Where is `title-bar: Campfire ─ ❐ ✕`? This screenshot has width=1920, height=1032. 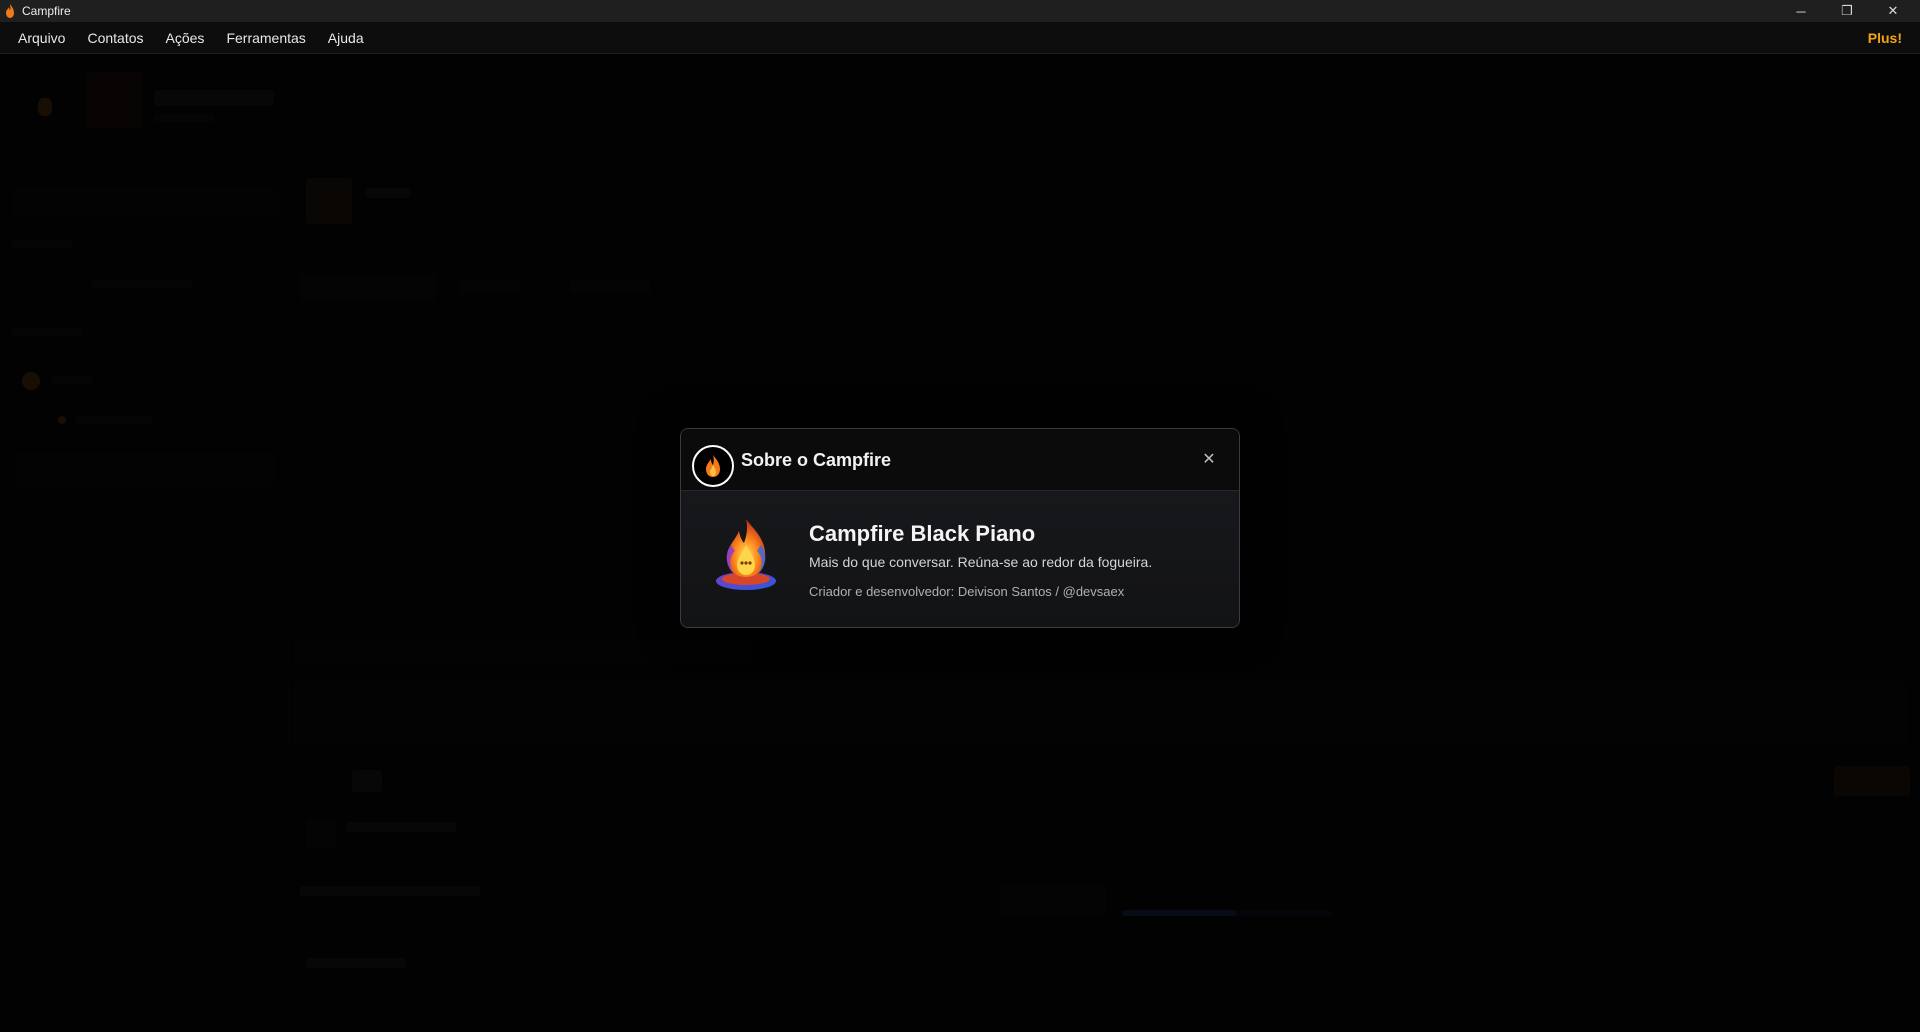
title-bar: Campfire ─ ❐ ✕ is located at coordinates (960, 11).